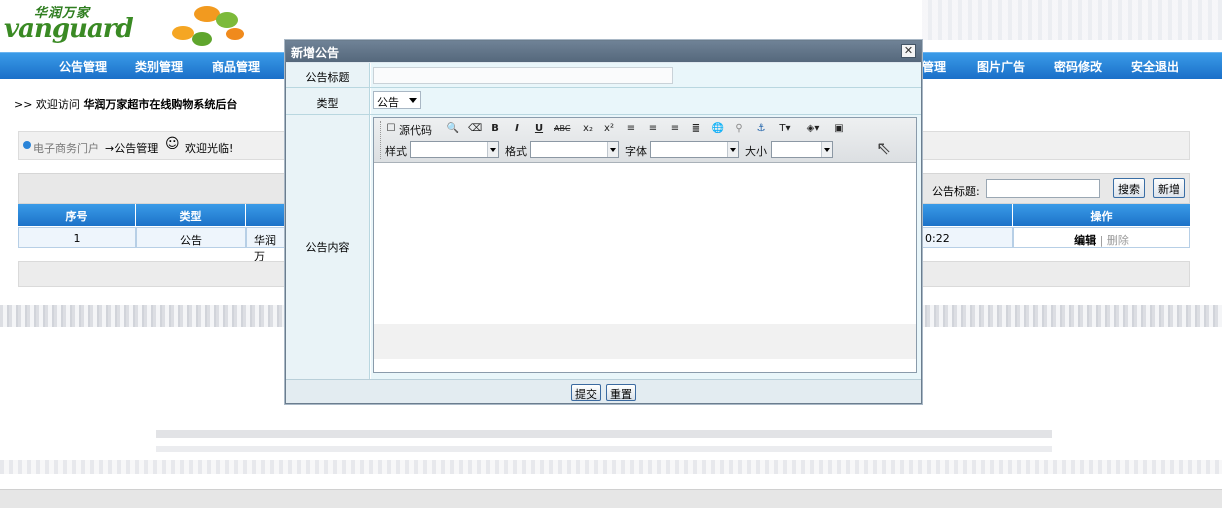 The height and width of the screenshot is (508, 1222). I want to click on nav-image-ads: 图片广告, so click(1001, 66).